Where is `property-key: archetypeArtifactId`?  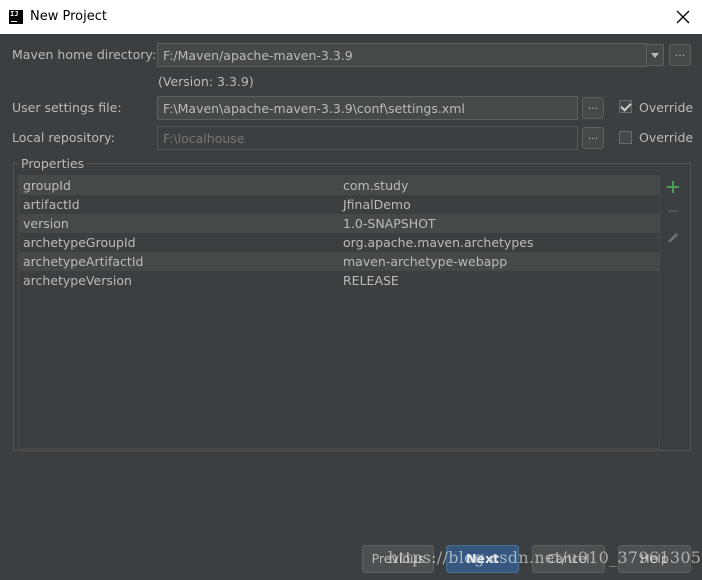
property-key: archetypeArtifactId is located at coordinates (83, 261).